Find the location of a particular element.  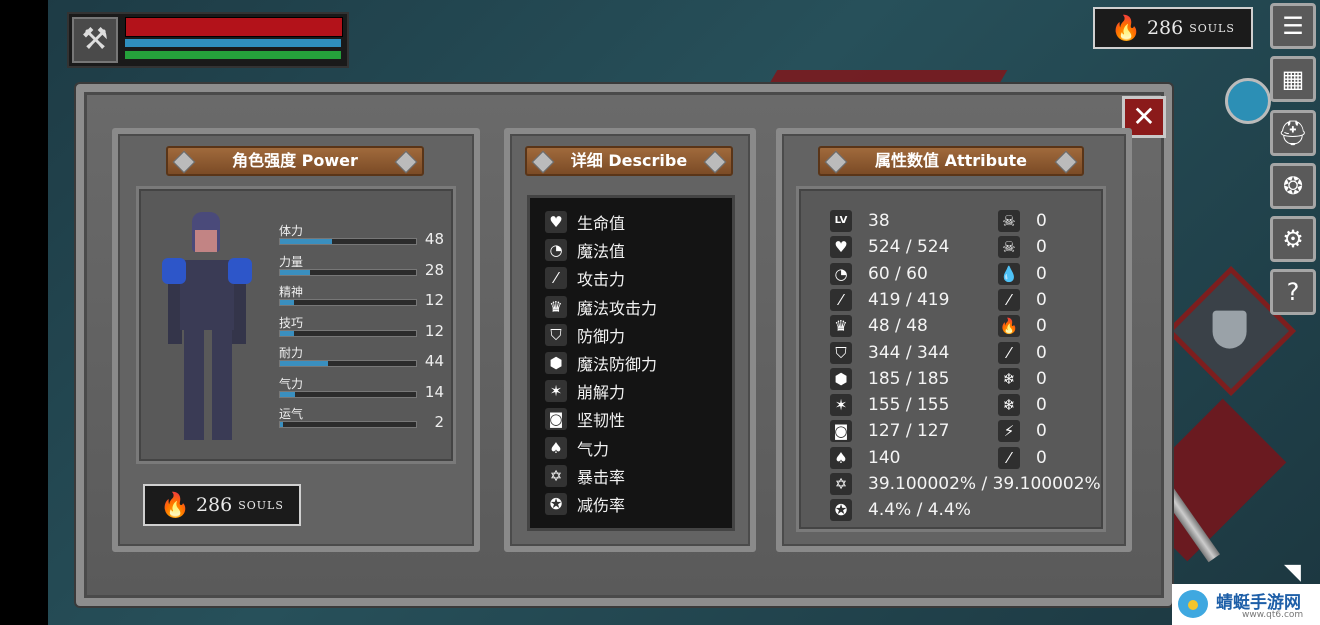

describe-item: ♥ 生命值 is located at coordinates (585, 222).